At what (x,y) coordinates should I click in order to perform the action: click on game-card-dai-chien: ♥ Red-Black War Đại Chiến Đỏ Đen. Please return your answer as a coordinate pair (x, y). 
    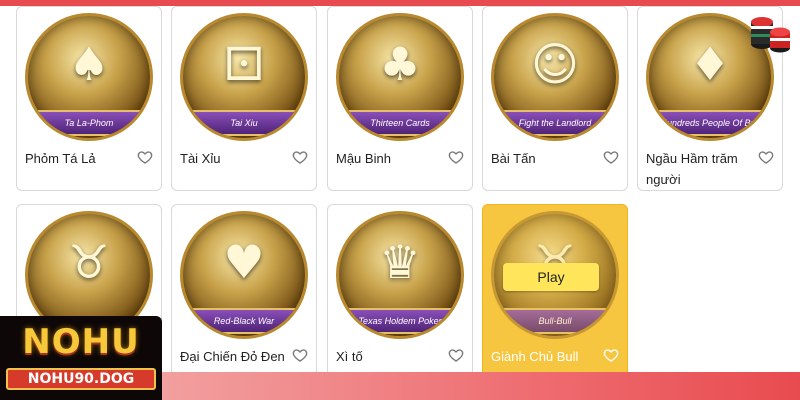
    Looking at the image, I should click on (244, 296).